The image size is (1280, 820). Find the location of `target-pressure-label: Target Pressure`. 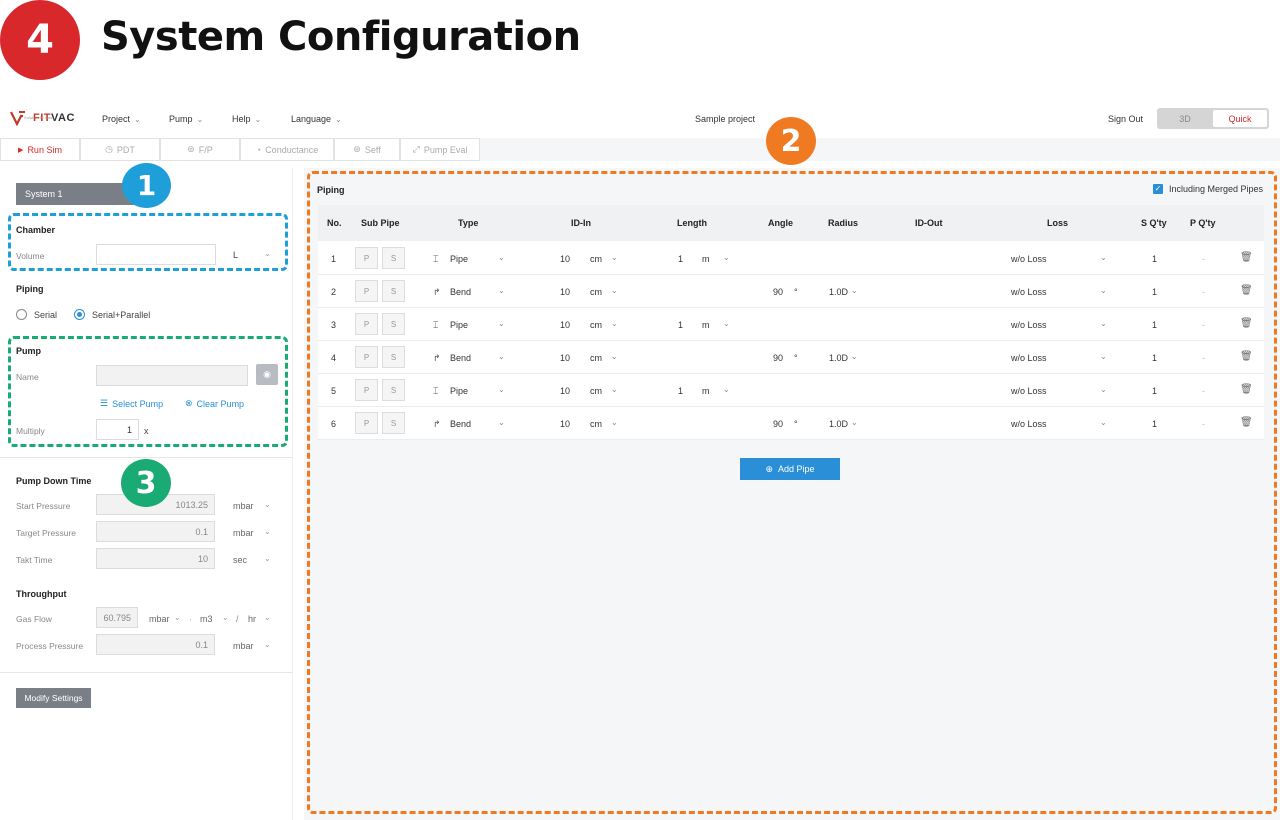

target-pressure-label: Target Pressure is located at coordinates (46, 533).